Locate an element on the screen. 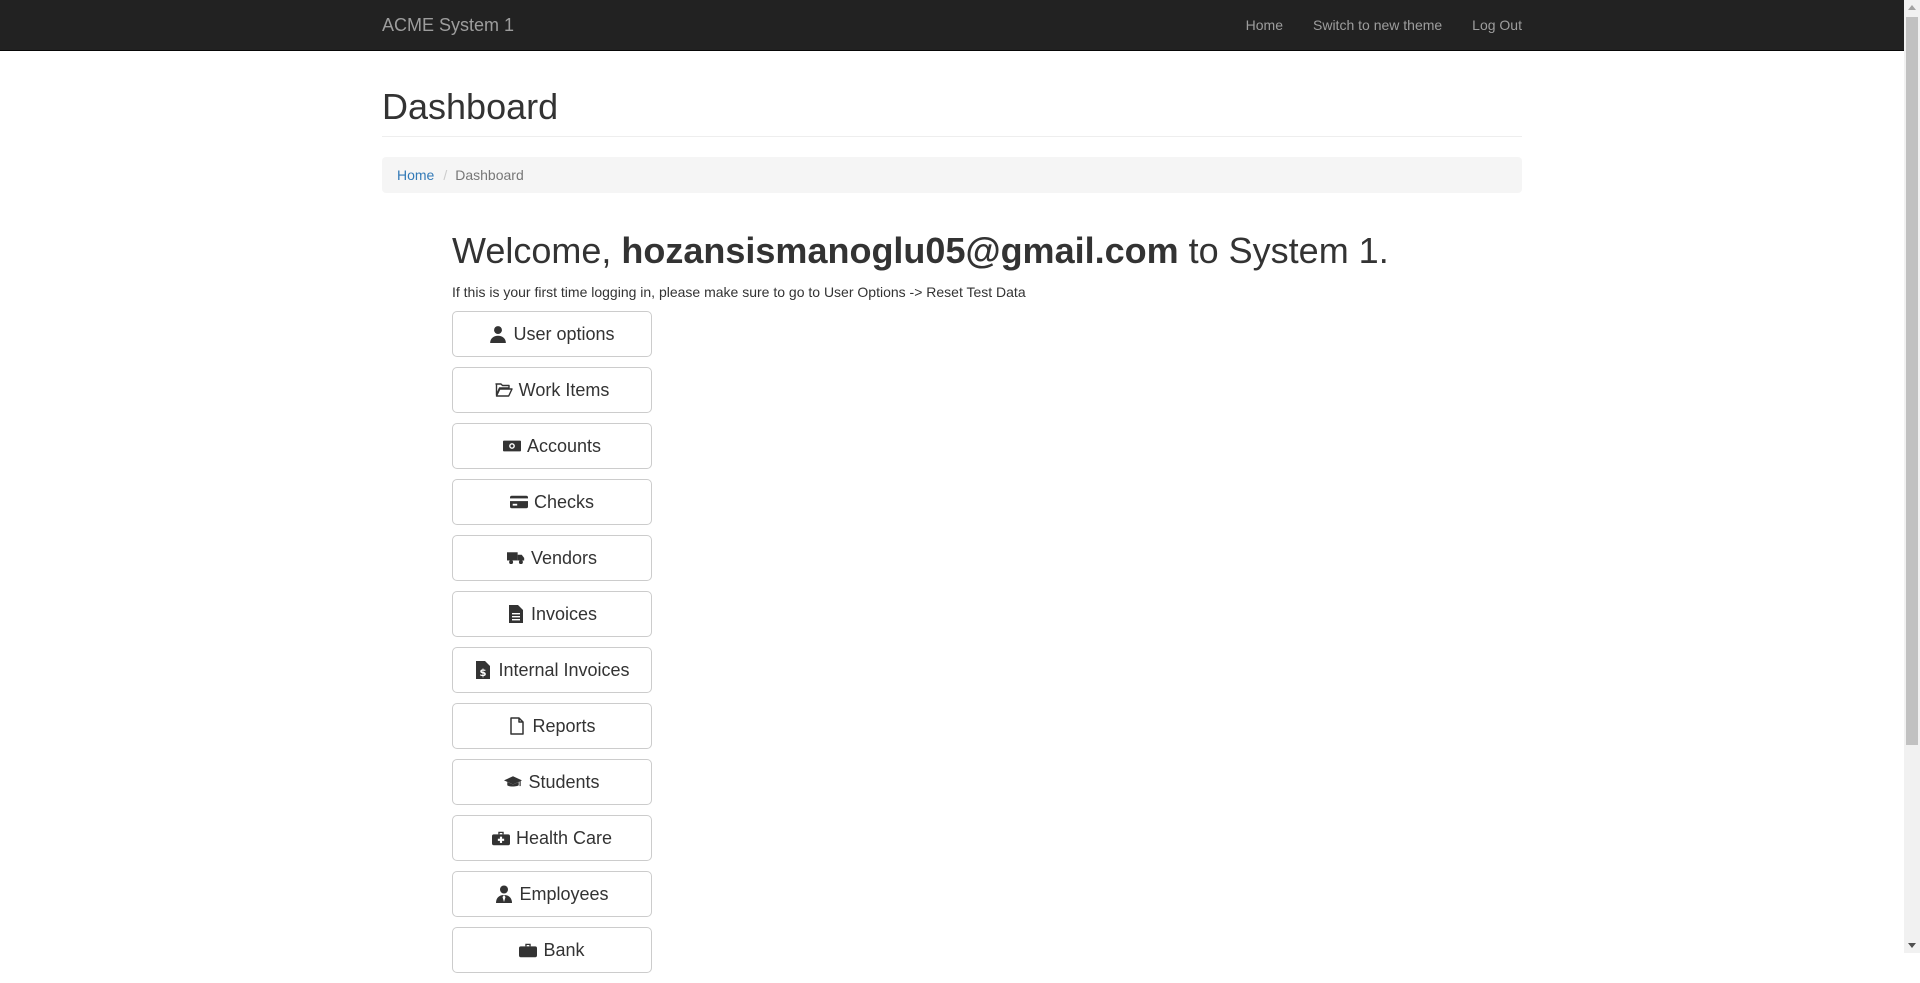 The width and height of the screenshot is (1920, 983). button-label: User options is located at coordinates (564, 333).